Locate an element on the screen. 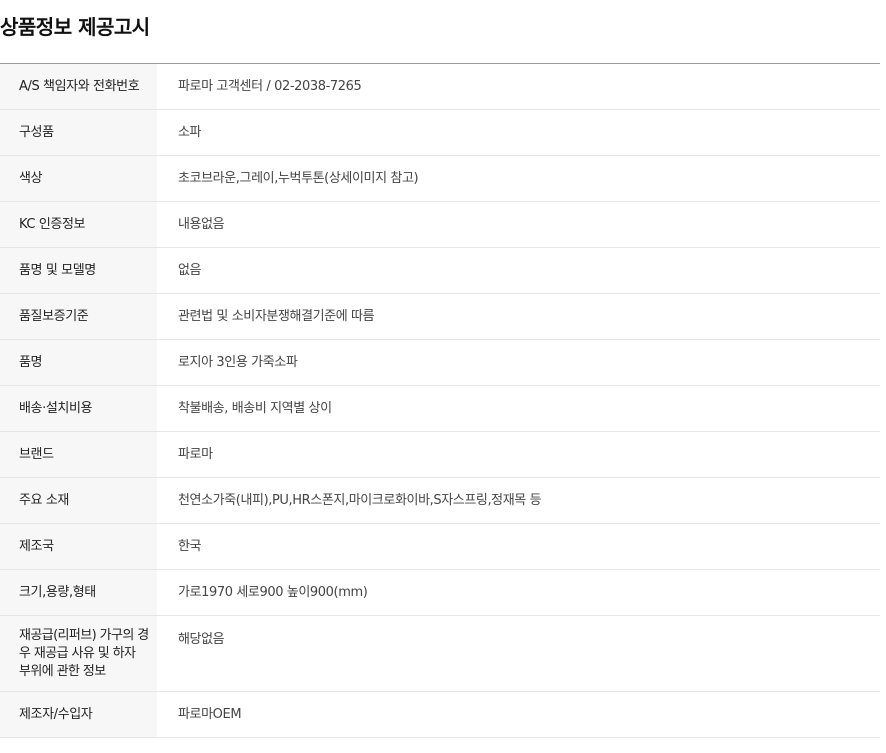  row-value-country: 한국 is located at coordinates (190, 546).